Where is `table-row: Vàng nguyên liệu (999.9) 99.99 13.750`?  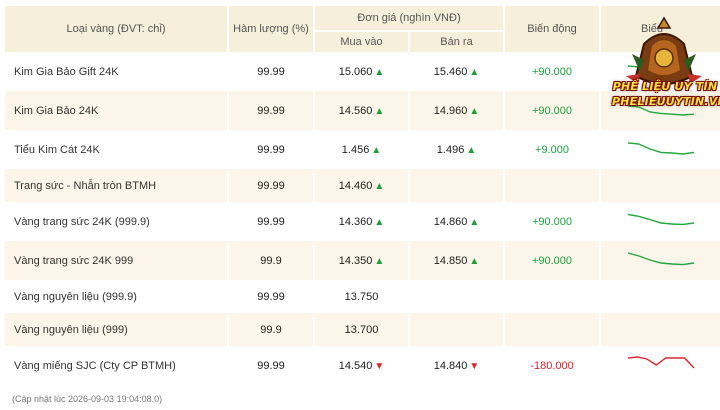 table-row: Vàng nguyên liệu (999.9) 99.99 13.750 is located at coordinates (362, 296).